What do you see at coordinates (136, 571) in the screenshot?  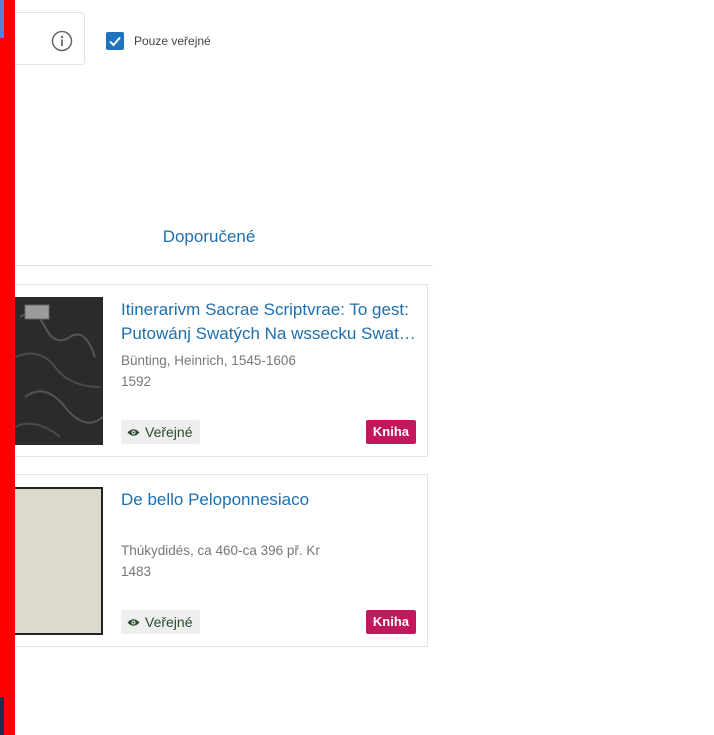 I see `result-year: 1483` at bounding box center [136, 571].